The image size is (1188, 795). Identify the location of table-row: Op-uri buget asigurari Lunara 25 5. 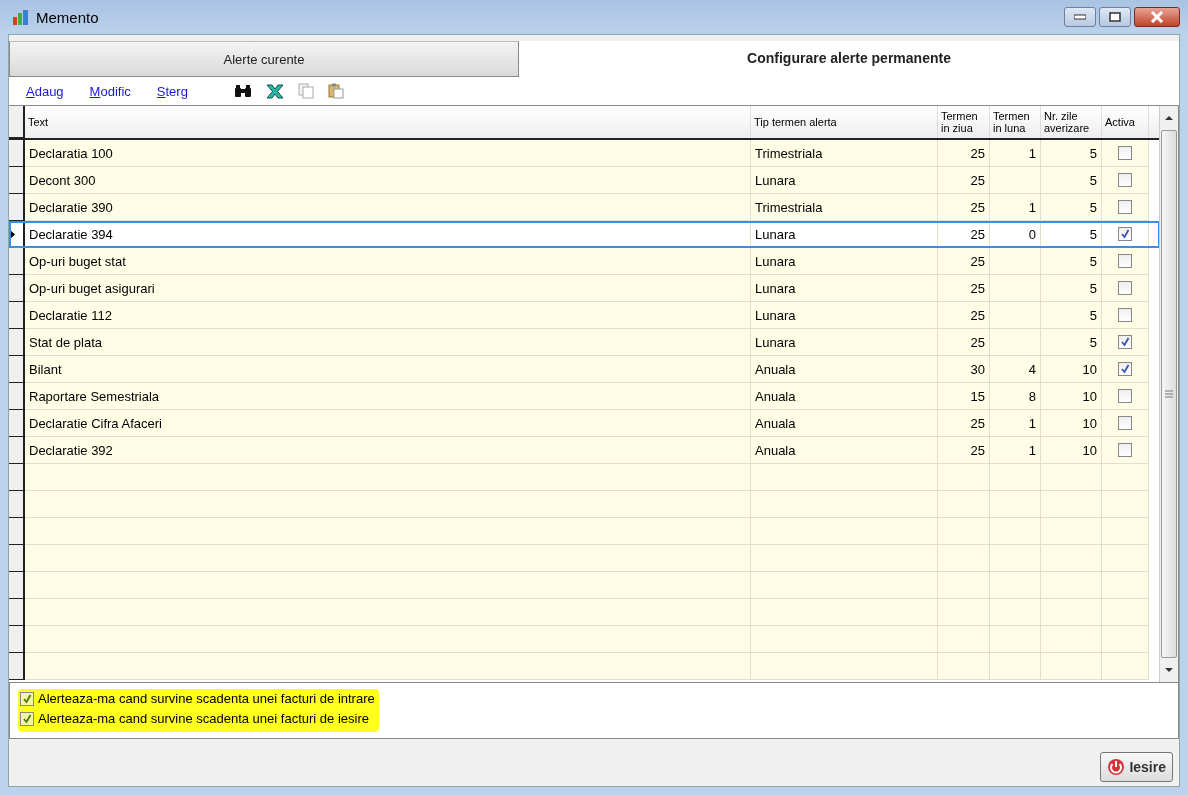
(584, 288).